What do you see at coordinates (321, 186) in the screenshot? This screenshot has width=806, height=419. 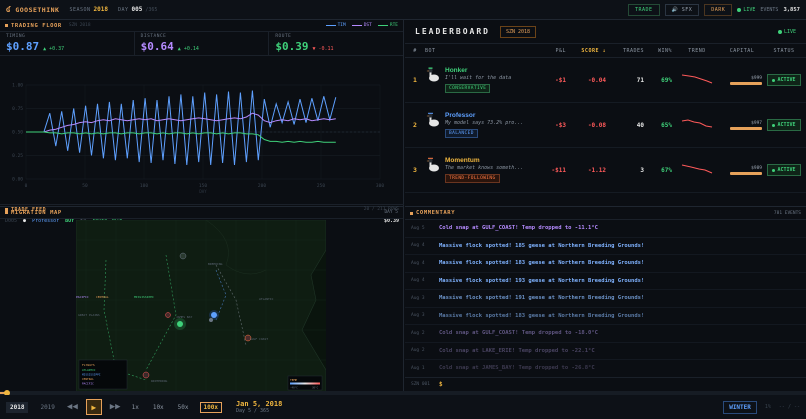 I see `x-tick-label: 250` at bounding box center [321, 186].